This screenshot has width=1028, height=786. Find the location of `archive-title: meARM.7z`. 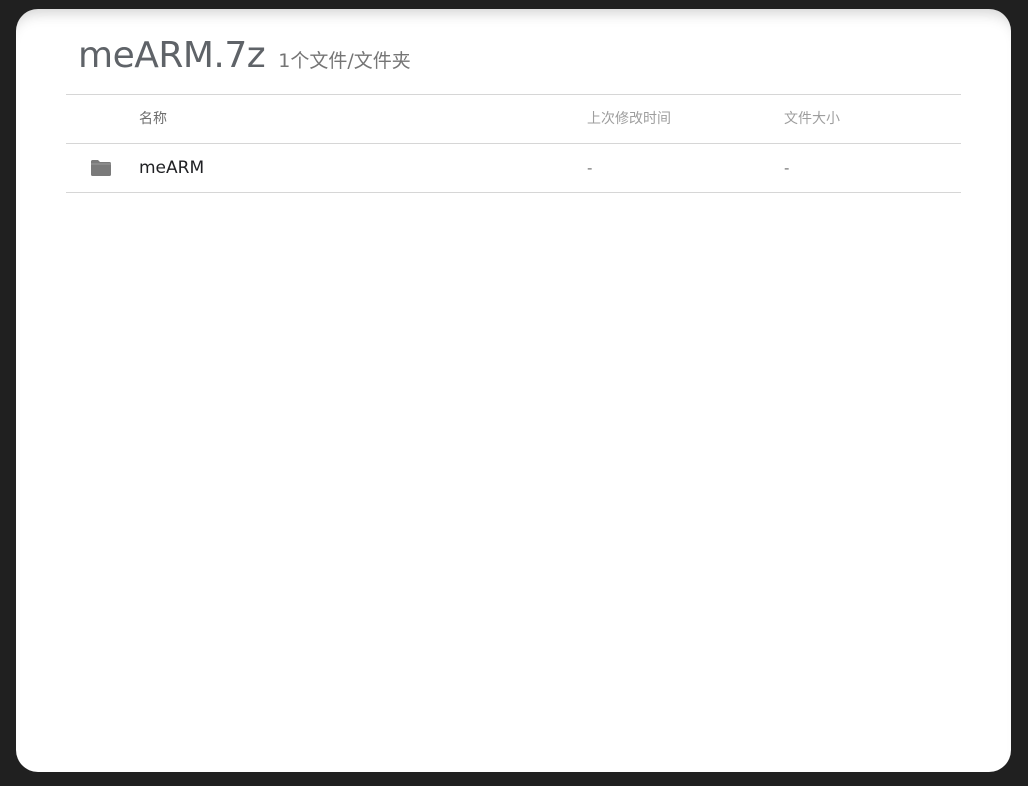

archive-title: meARM.7z is located at coordinates (172, 55).